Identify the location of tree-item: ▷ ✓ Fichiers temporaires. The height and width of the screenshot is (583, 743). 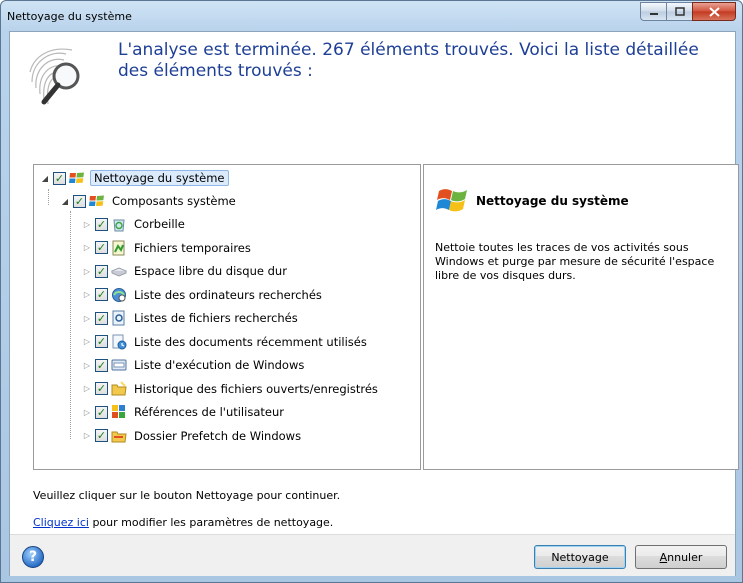
(167, 248).